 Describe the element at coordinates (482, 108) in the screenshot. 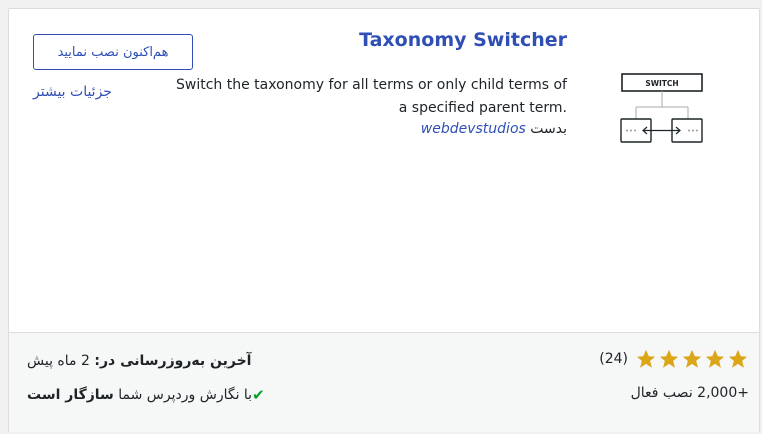

I see `description-line-2: .a specified parent term` at that location.